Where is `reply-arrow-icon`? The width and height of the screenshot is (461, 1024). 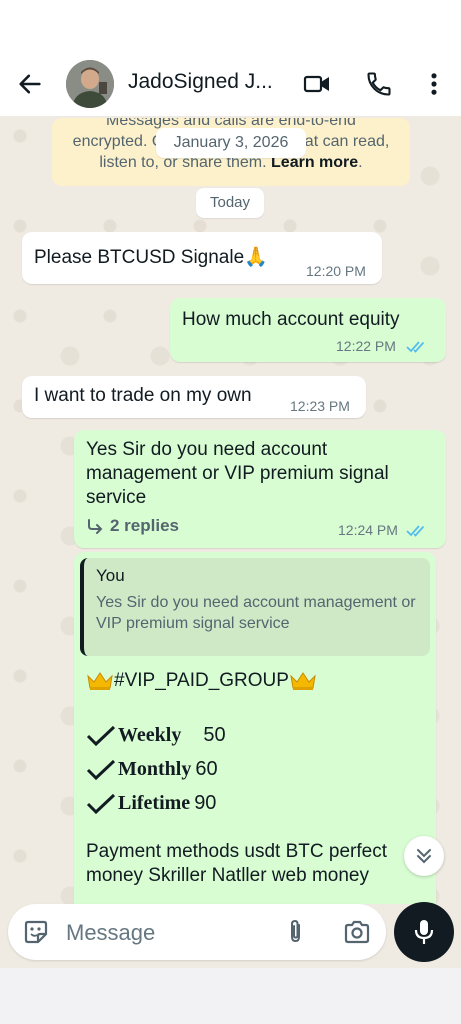
reply-arrow-icon is located at coordinates (95, 526).